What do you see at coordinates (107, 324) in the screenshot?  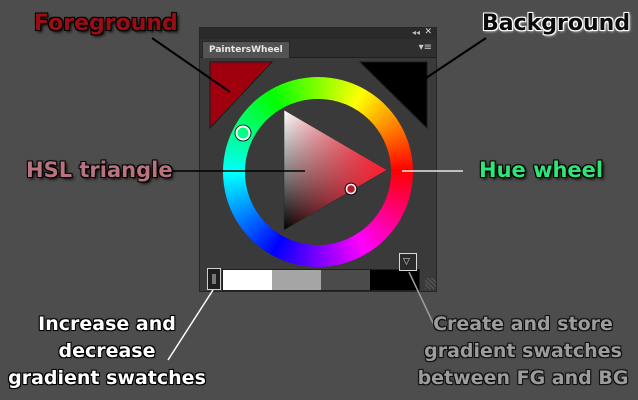 I see `callout-line: Increase and` at bounding box center [107, 324].